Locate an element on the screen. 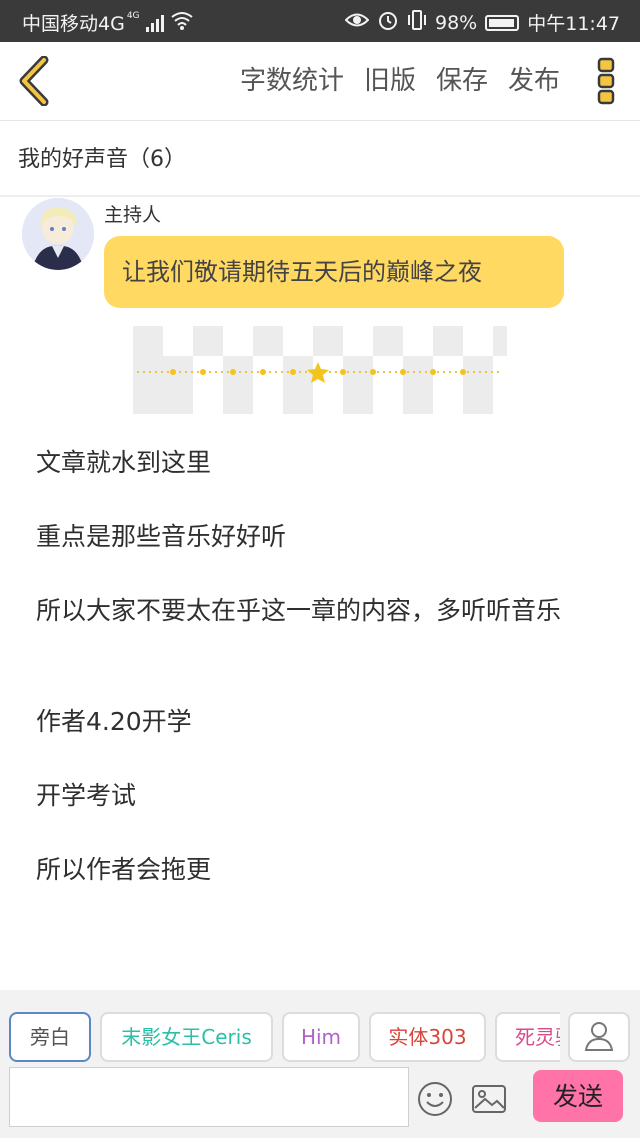 The image size is (640, 1138). battery-percent: 98% is located at coordinates (456, 22).